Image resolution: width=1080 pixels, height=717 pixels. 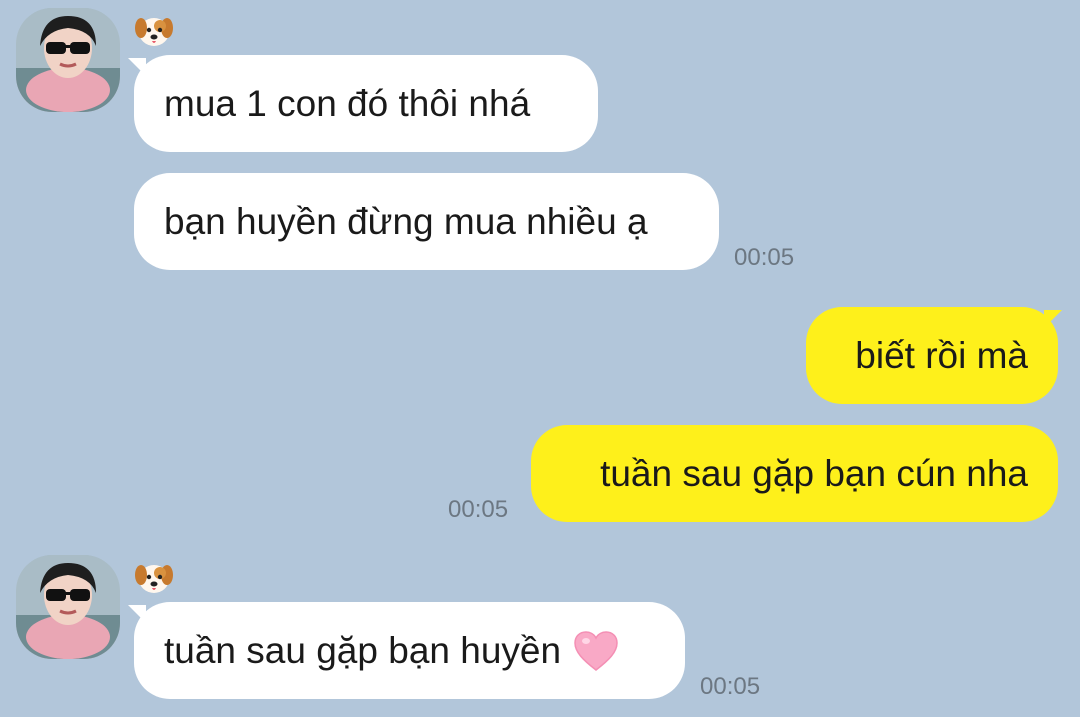 I want to click on message-bubble-outgoing: biết rồi mà, so click(x=932, y=355).